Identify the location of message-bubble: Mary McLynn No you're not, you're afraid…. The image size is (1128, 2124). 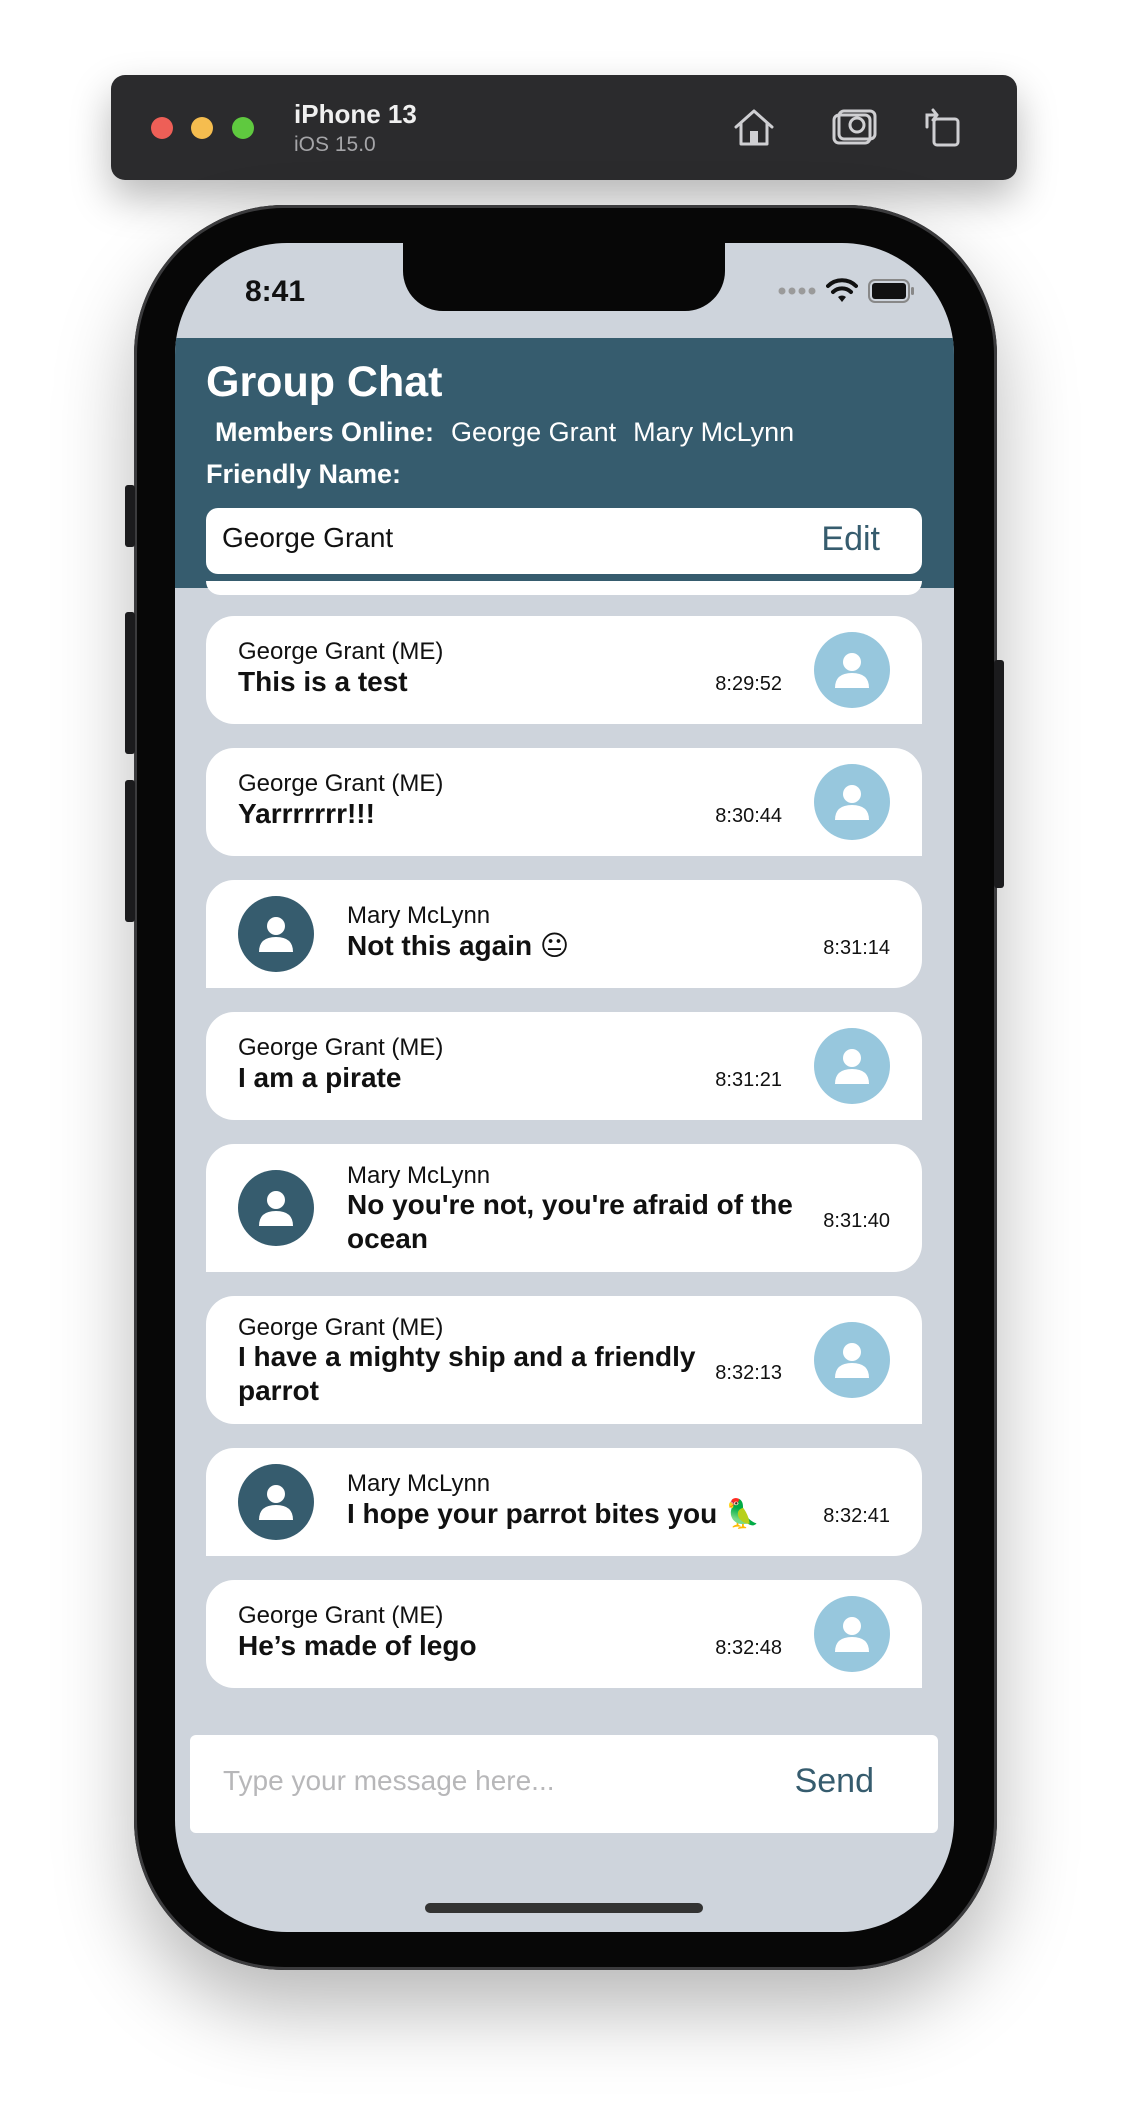
(564, 1208).